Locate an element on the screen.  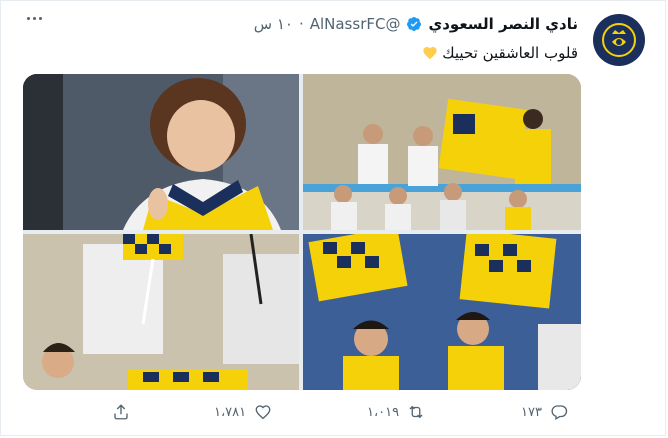
like-button: ١،٧٨١ is located at coordinates (243, 412).